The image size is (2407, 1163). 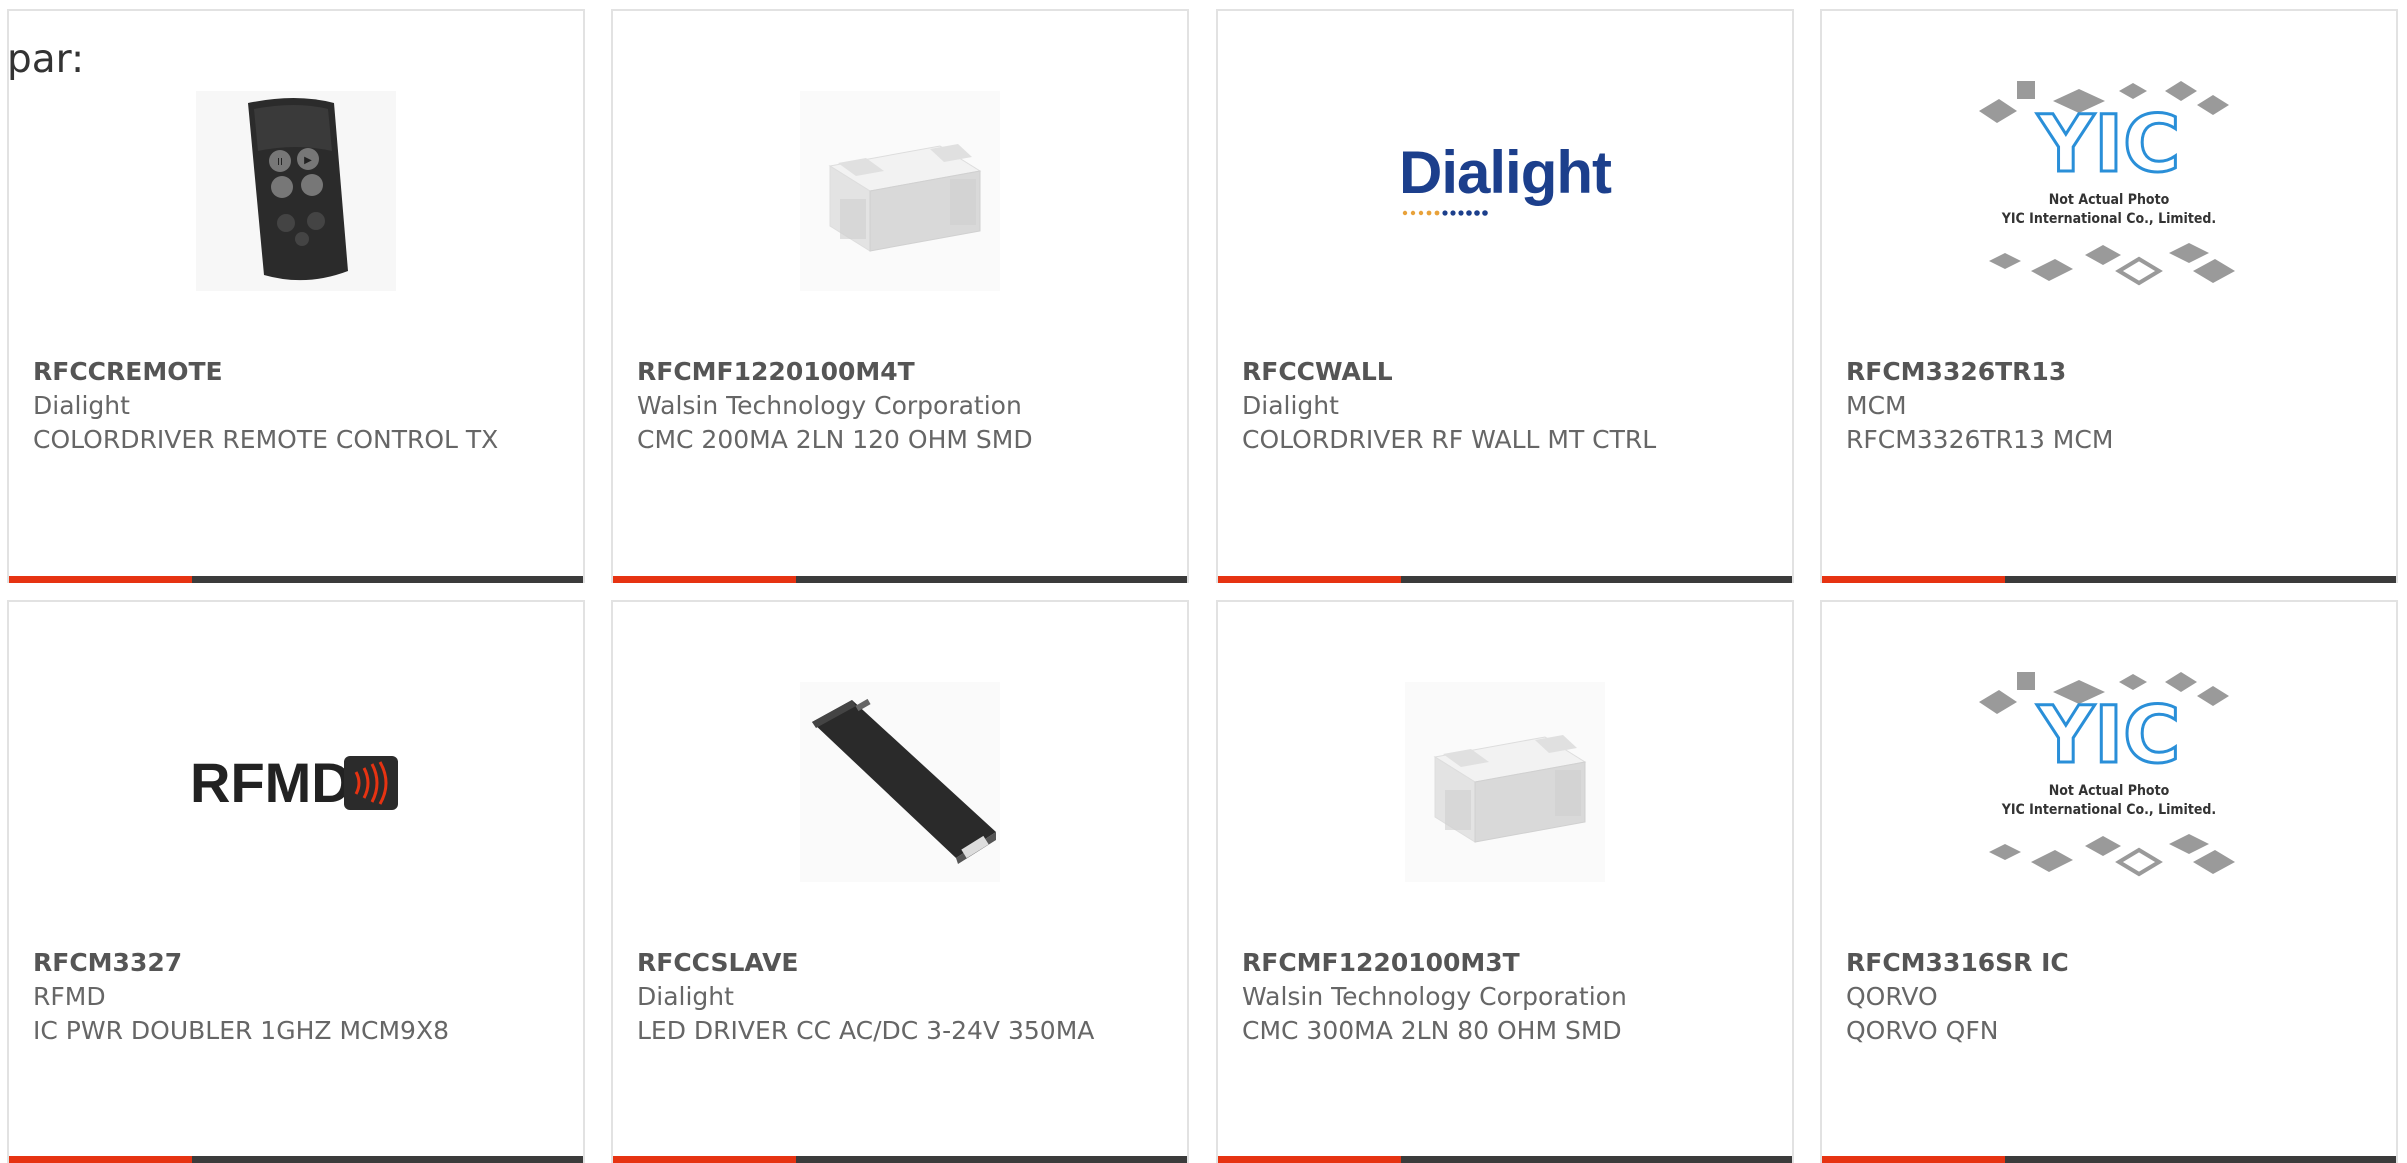 What do you see at coordinates (46, 59) in the screenshot?
I see `page-label: par:` at bounding box center [46, 59].